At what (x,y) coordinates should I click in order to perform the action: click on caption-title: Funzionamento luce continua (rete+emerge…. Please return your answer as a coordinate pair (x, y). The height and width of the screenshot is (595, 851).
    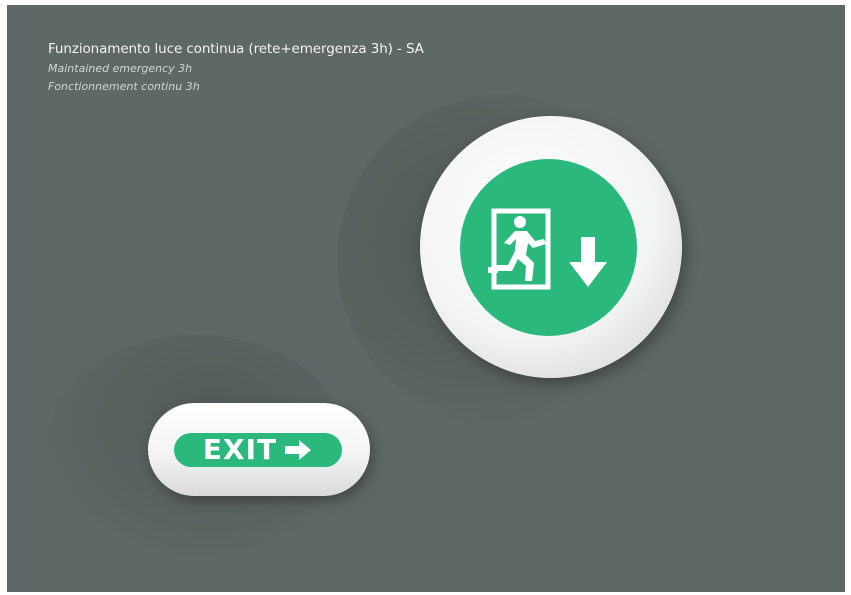
    Looking at the image, I should click on (236, 49).